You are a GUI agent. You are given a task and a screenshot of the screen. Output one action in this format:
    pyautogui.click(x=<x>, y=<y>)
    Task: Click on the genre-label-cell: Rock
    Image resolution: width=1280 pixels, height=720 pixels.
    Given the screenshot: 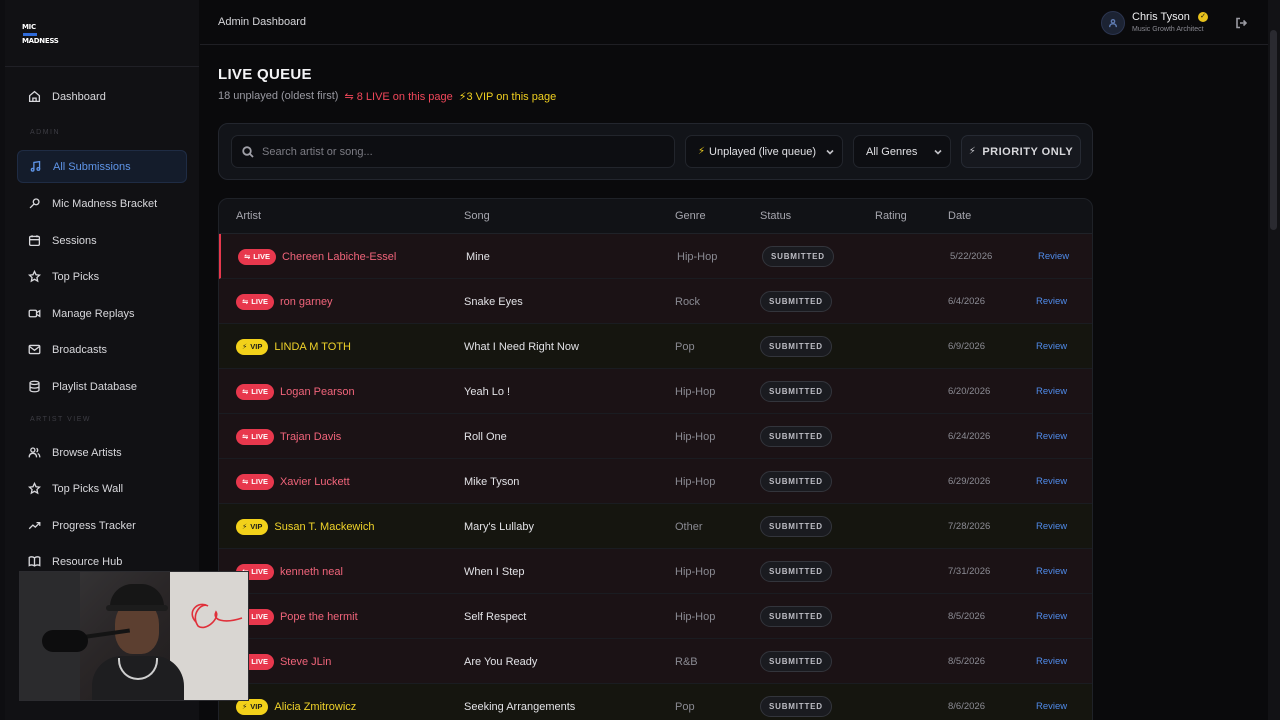 What is the action you would take?
    pyautogui.click(x=687, y=301)
    